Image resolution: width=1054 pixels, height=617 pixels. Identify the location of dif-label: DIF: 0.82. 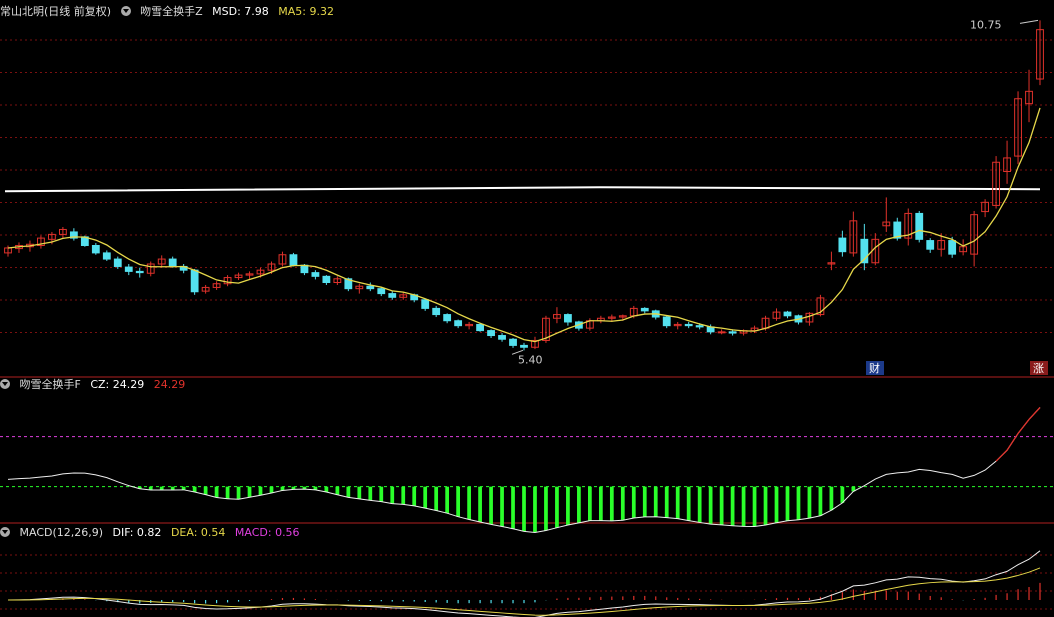
(137, 532).